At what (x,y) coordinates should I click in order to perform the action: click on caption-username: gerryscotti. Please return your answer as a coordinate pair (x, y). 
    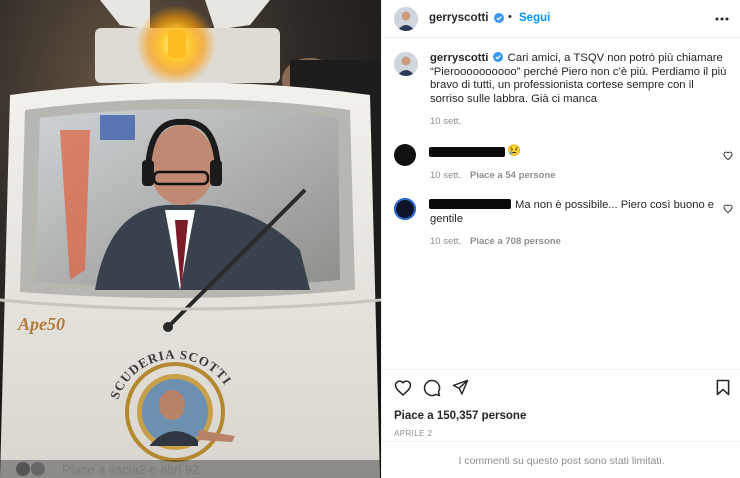
    Looking at the image, I should click on (459, 58).